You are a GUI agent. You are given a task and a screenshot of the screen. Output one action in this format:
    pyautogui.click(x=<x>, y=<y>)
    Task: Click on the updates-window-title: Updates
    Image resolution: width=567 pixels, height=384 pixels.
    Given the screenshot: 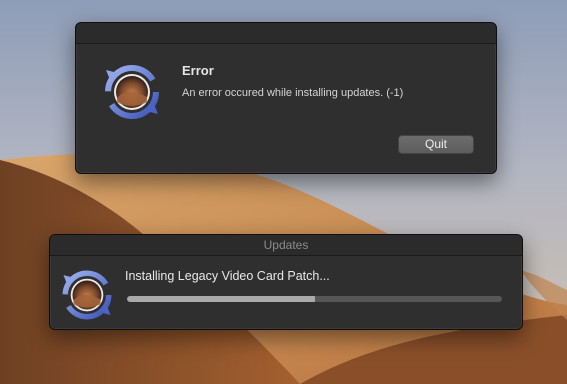 What is the action you would take?
    pyautogui.click(x=286, y=245)
    